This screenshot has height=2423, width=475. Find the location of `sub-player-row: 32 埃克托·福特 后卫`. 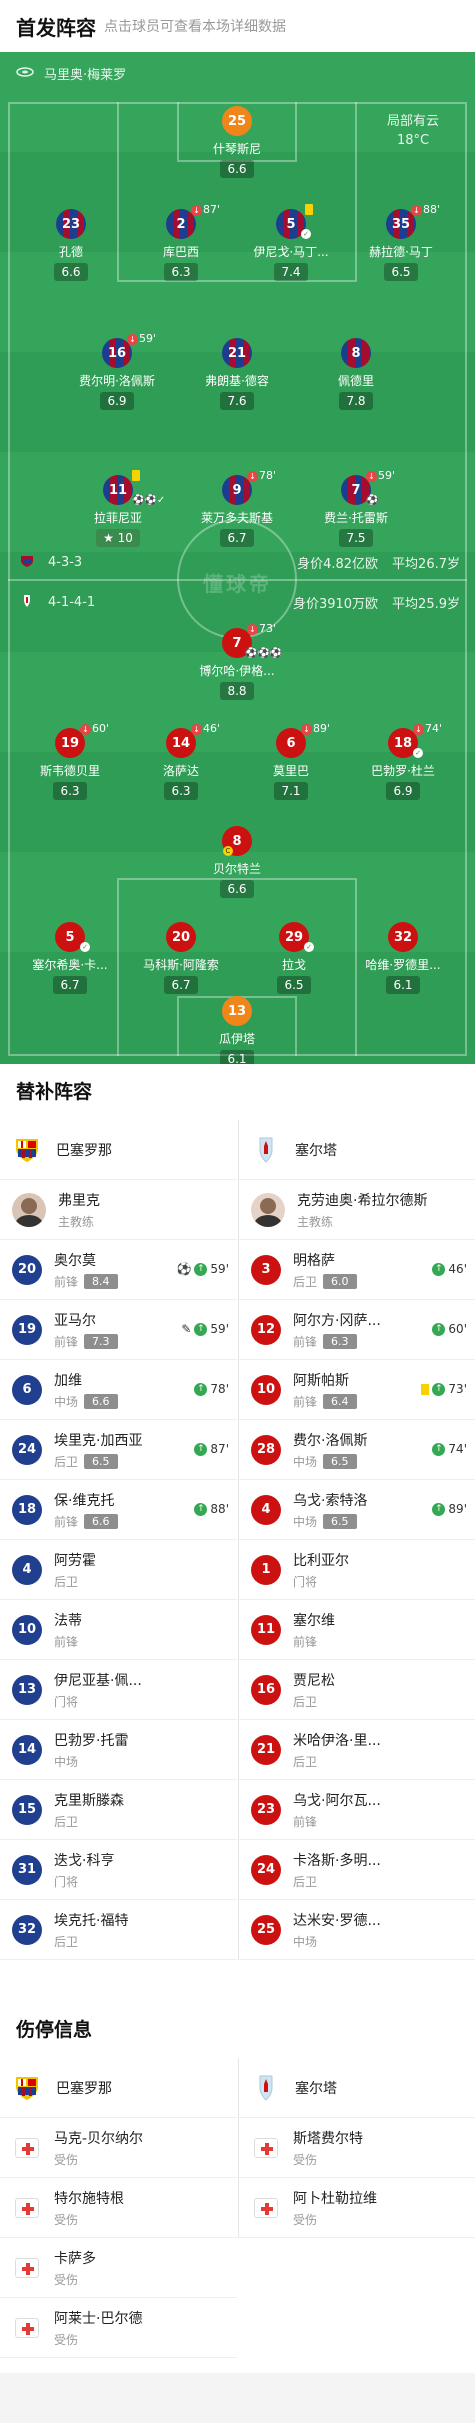

sub-player-row: 32 埃克托·福特 后卫 is located at coordinates (118, 1930).